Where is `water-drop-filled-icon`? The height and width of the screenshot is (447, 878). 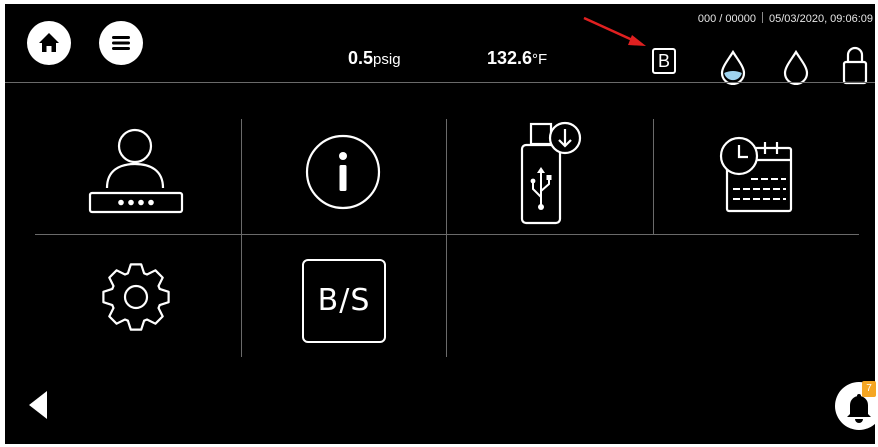
water-drop-filled-icon is located at coordinates (733, 67).